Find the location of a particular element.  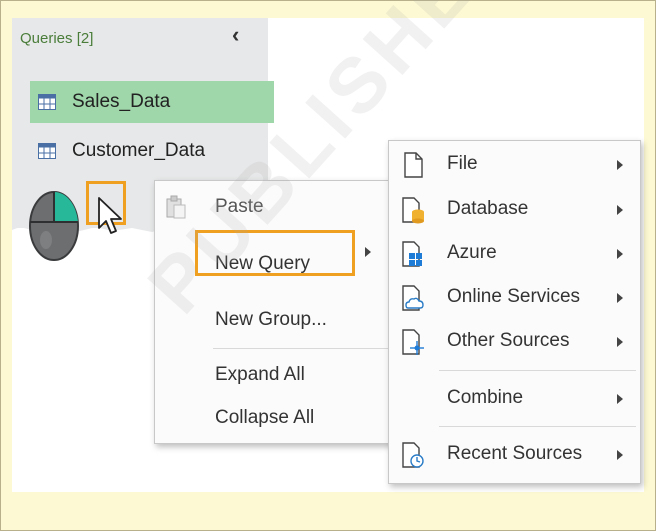

submenu-label: Online Services is located at coordinates (514, 296).